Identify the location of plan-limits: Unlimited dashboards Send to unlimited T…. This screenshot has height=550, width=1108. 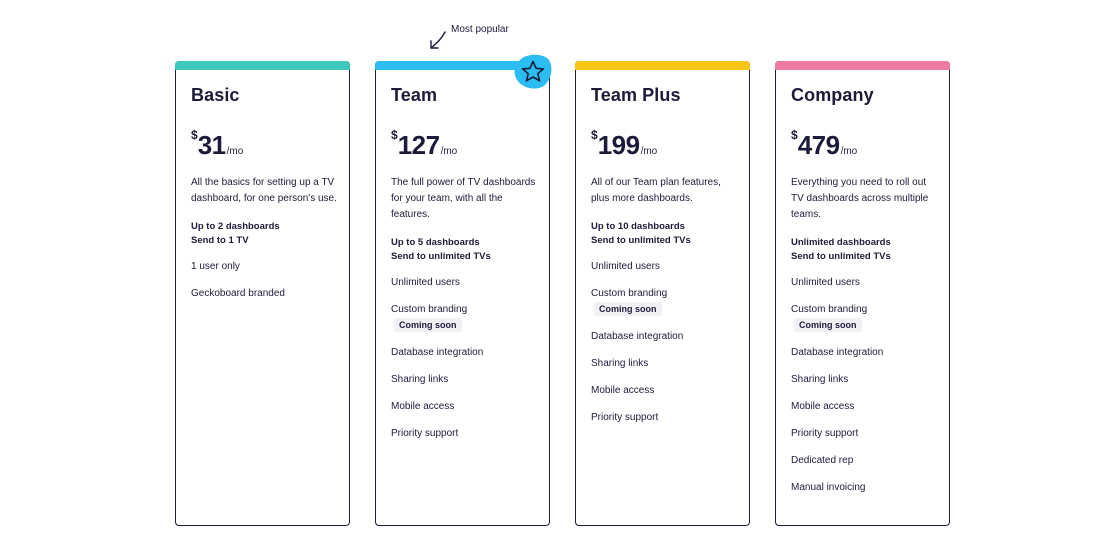
(864, 250).